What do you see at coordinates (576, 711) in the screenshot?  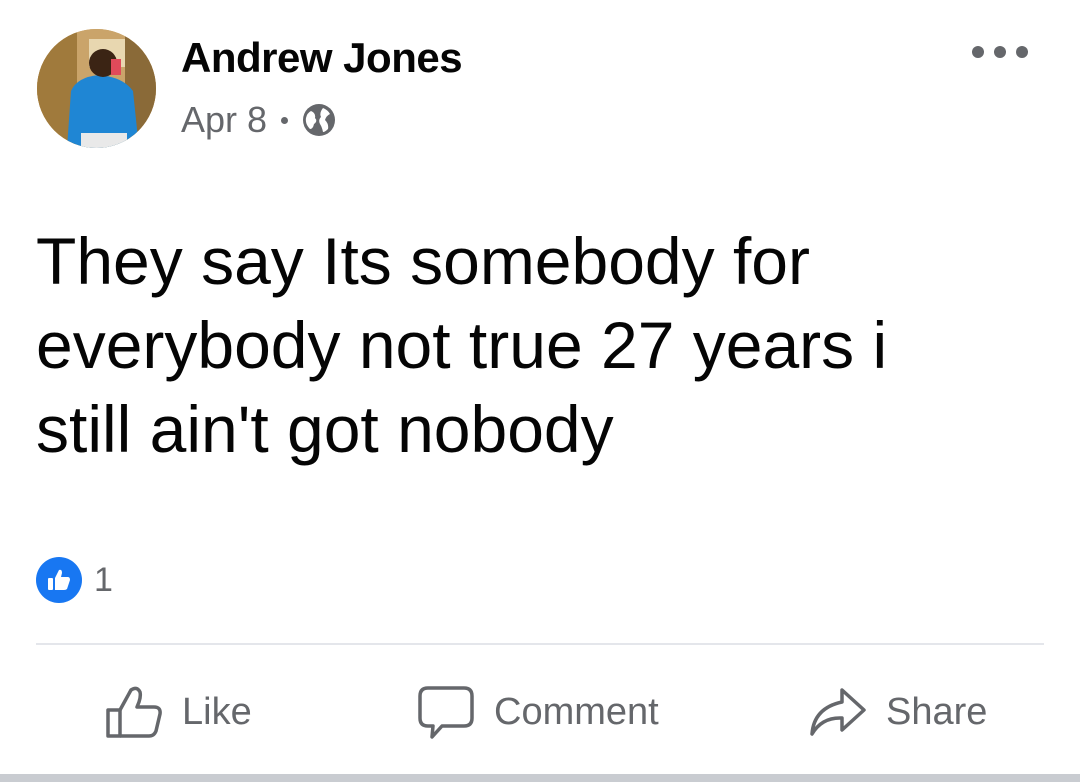 I see `comment-label: Comment` at bounding box center [576, 711].